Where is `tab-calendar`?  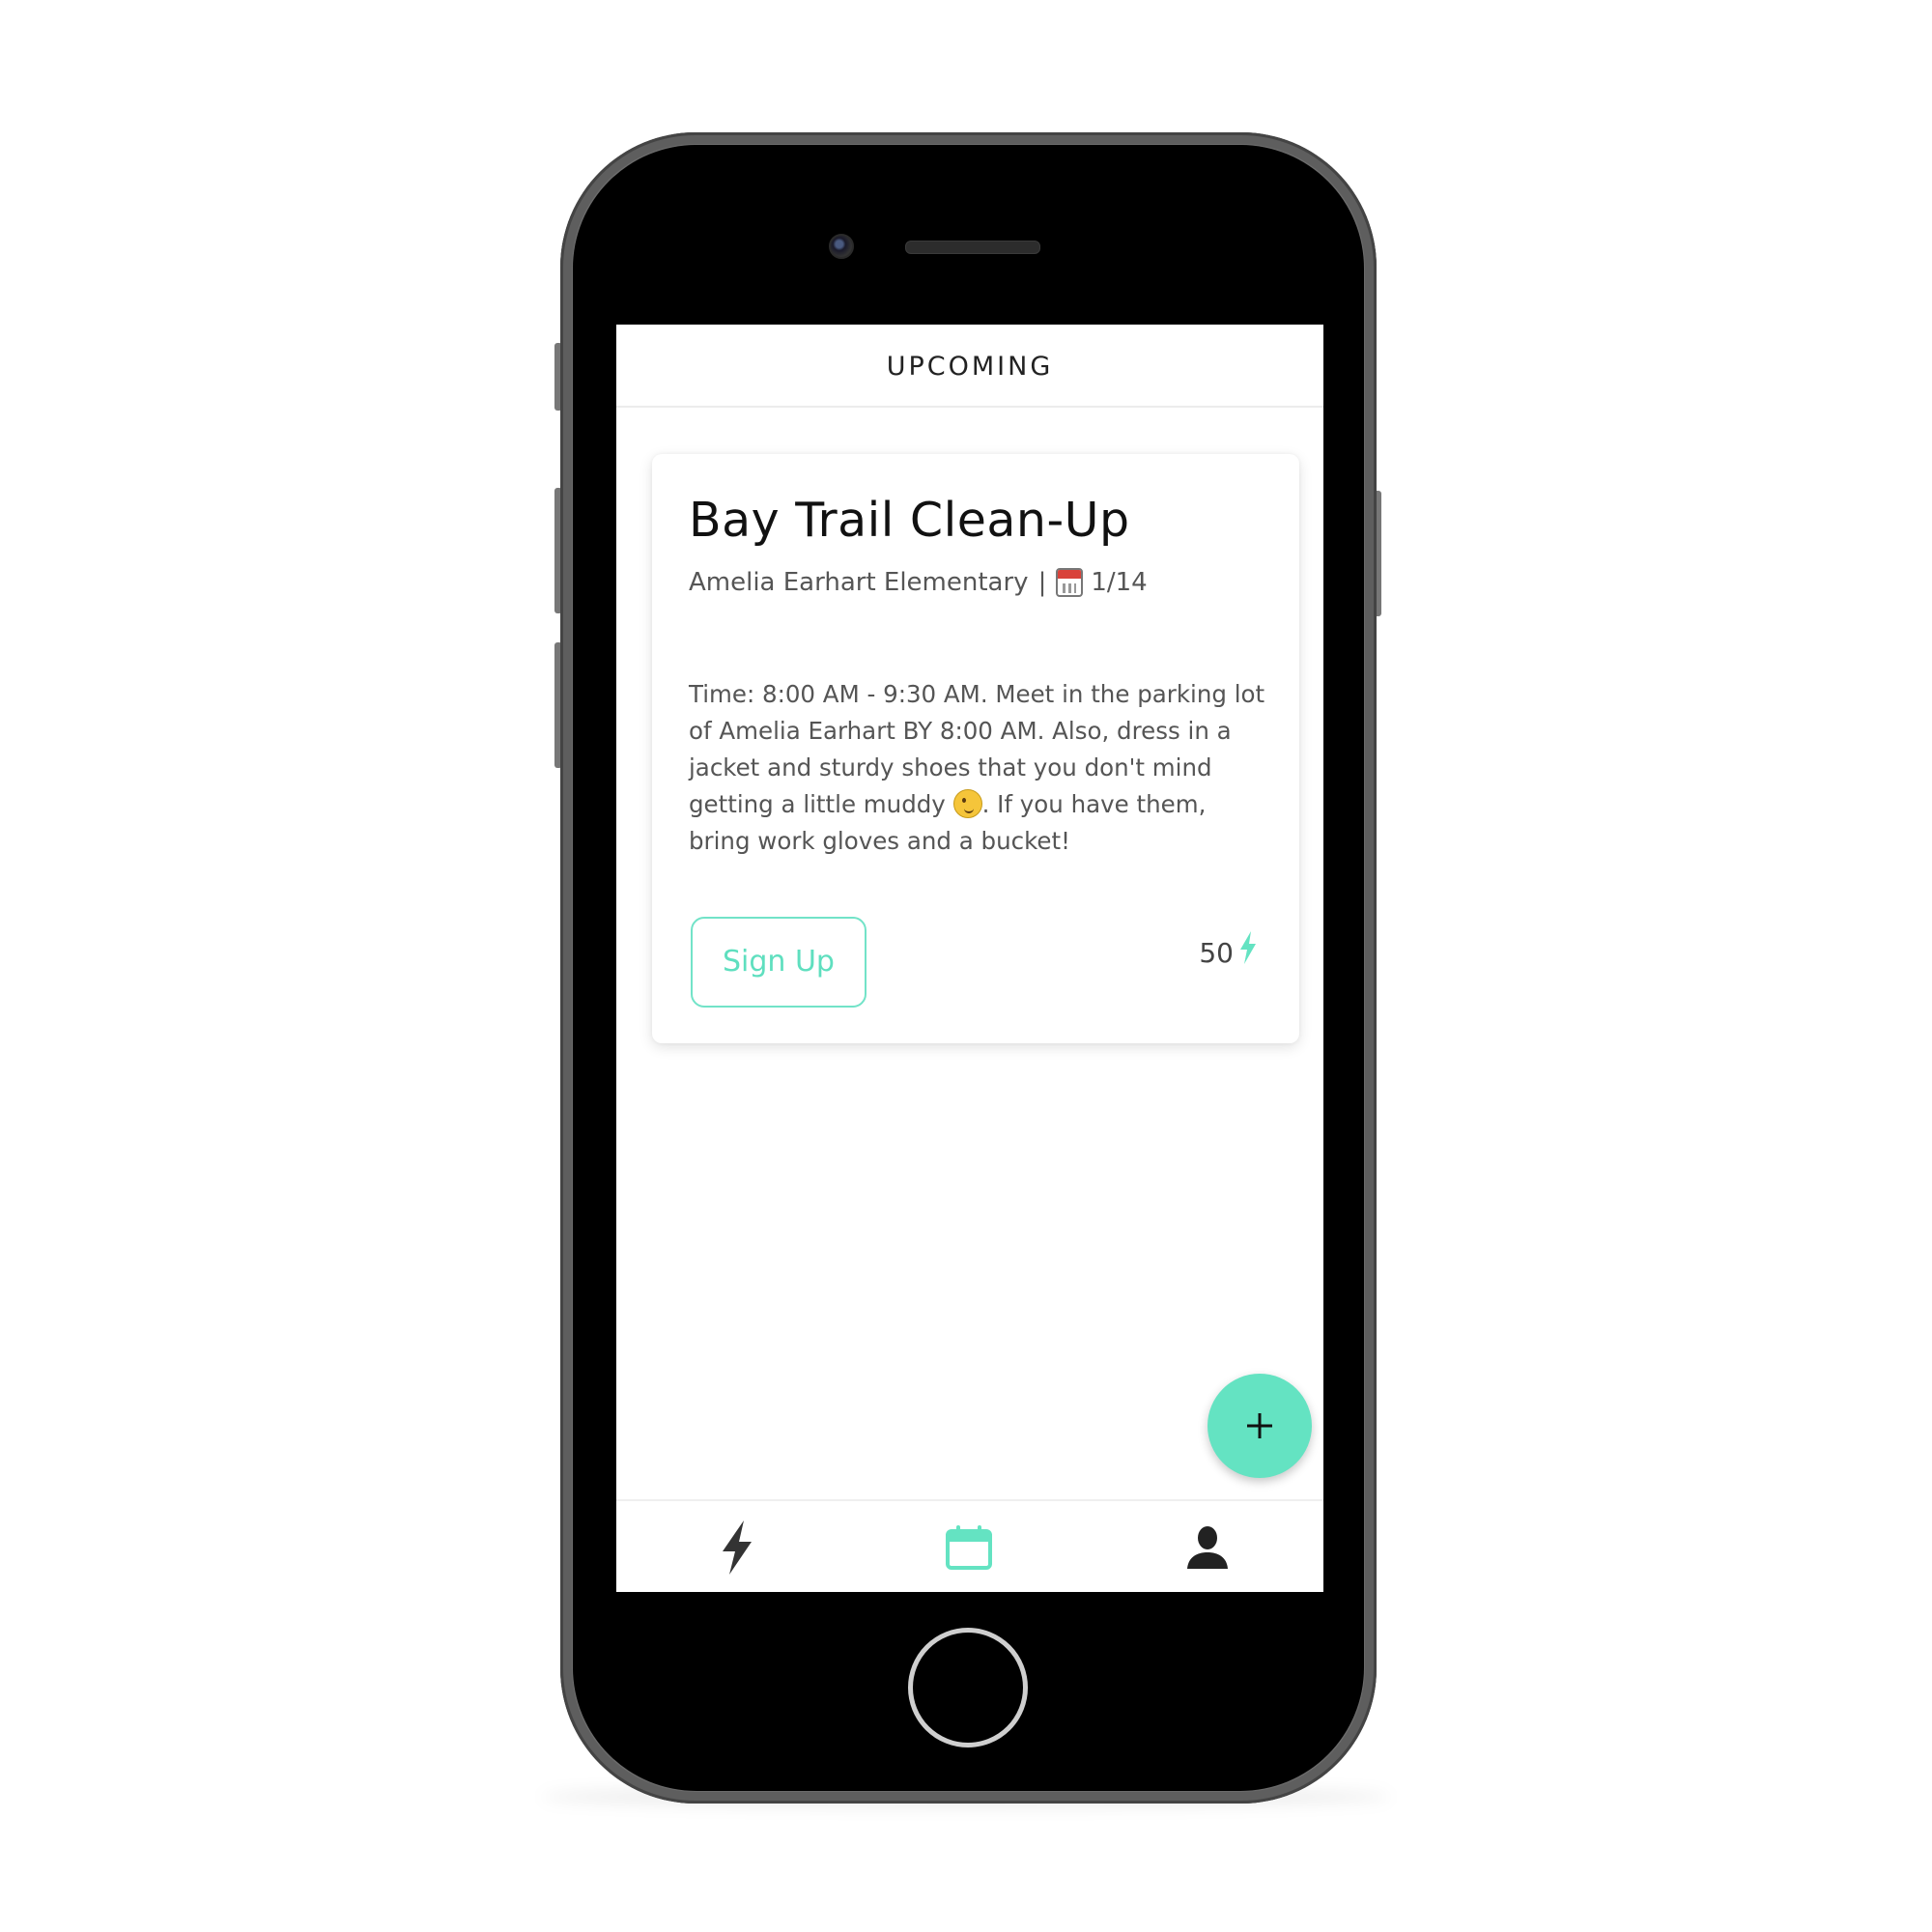 tab-calendar is located at coordinates (969, 1548).